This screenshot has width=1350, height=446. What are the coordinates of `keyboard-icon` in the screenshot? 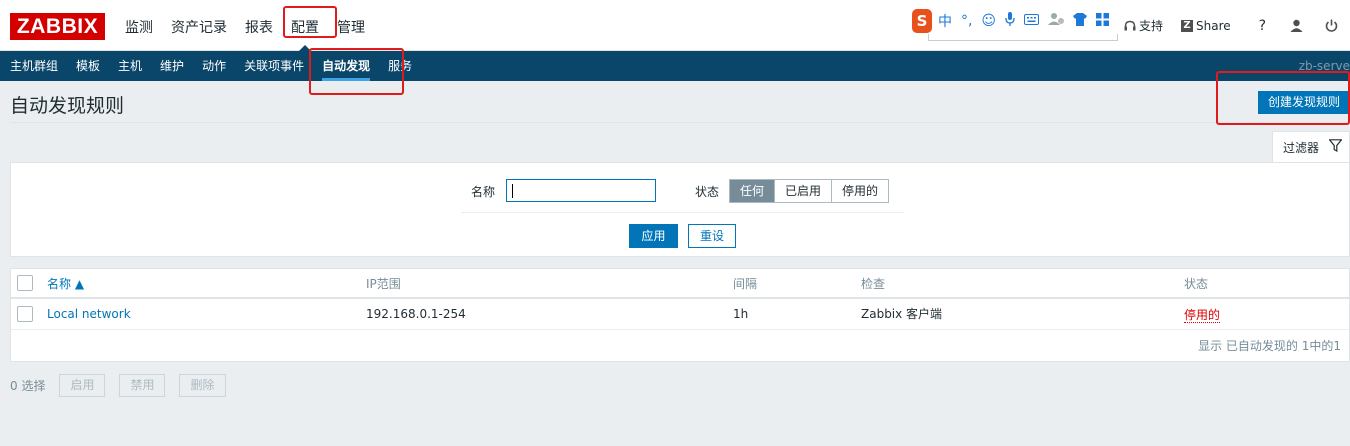 It's located at (1031, 21).